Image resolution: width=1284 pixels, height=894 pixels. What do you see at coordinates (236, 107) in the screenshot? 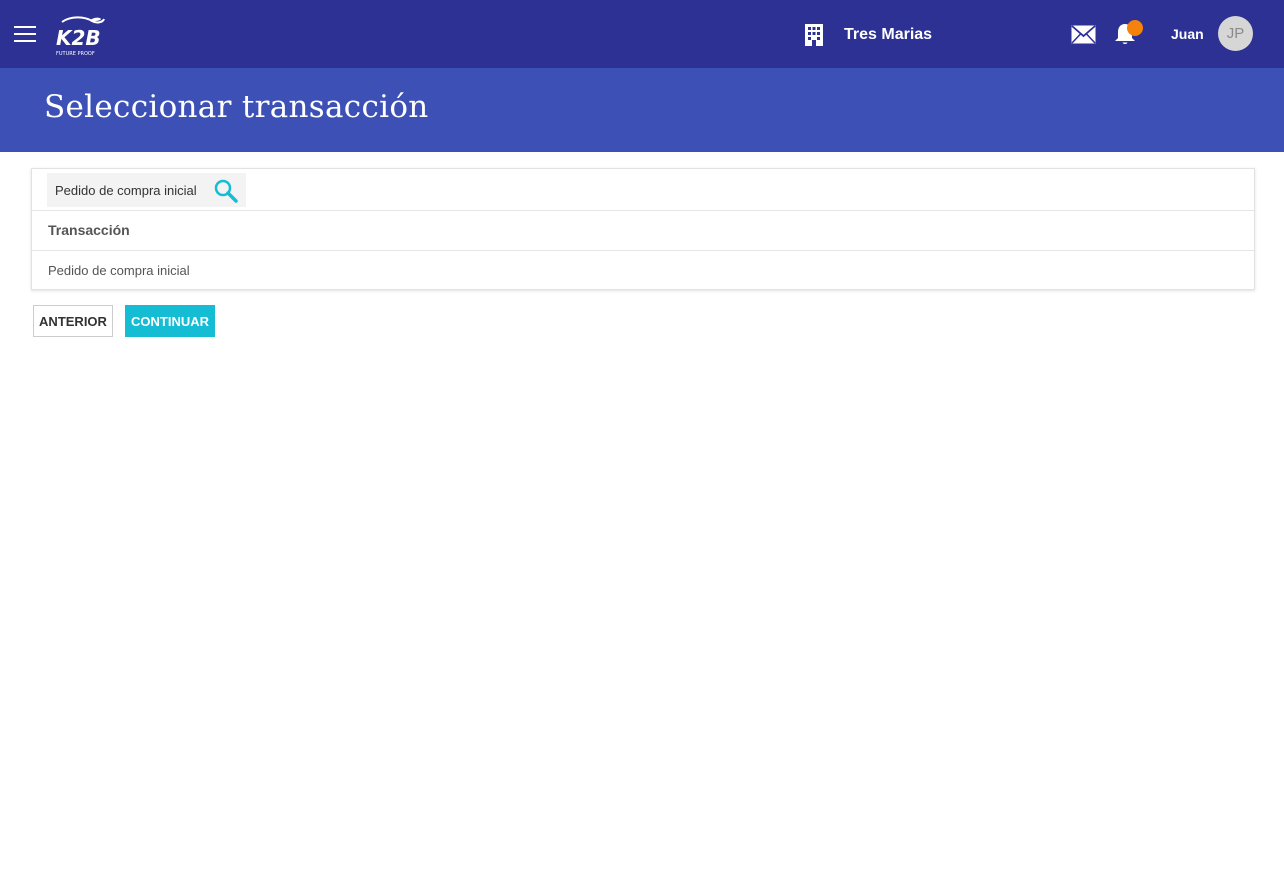
I see `page-title: Seleccionar transacción` at bounding box center [236, 107].